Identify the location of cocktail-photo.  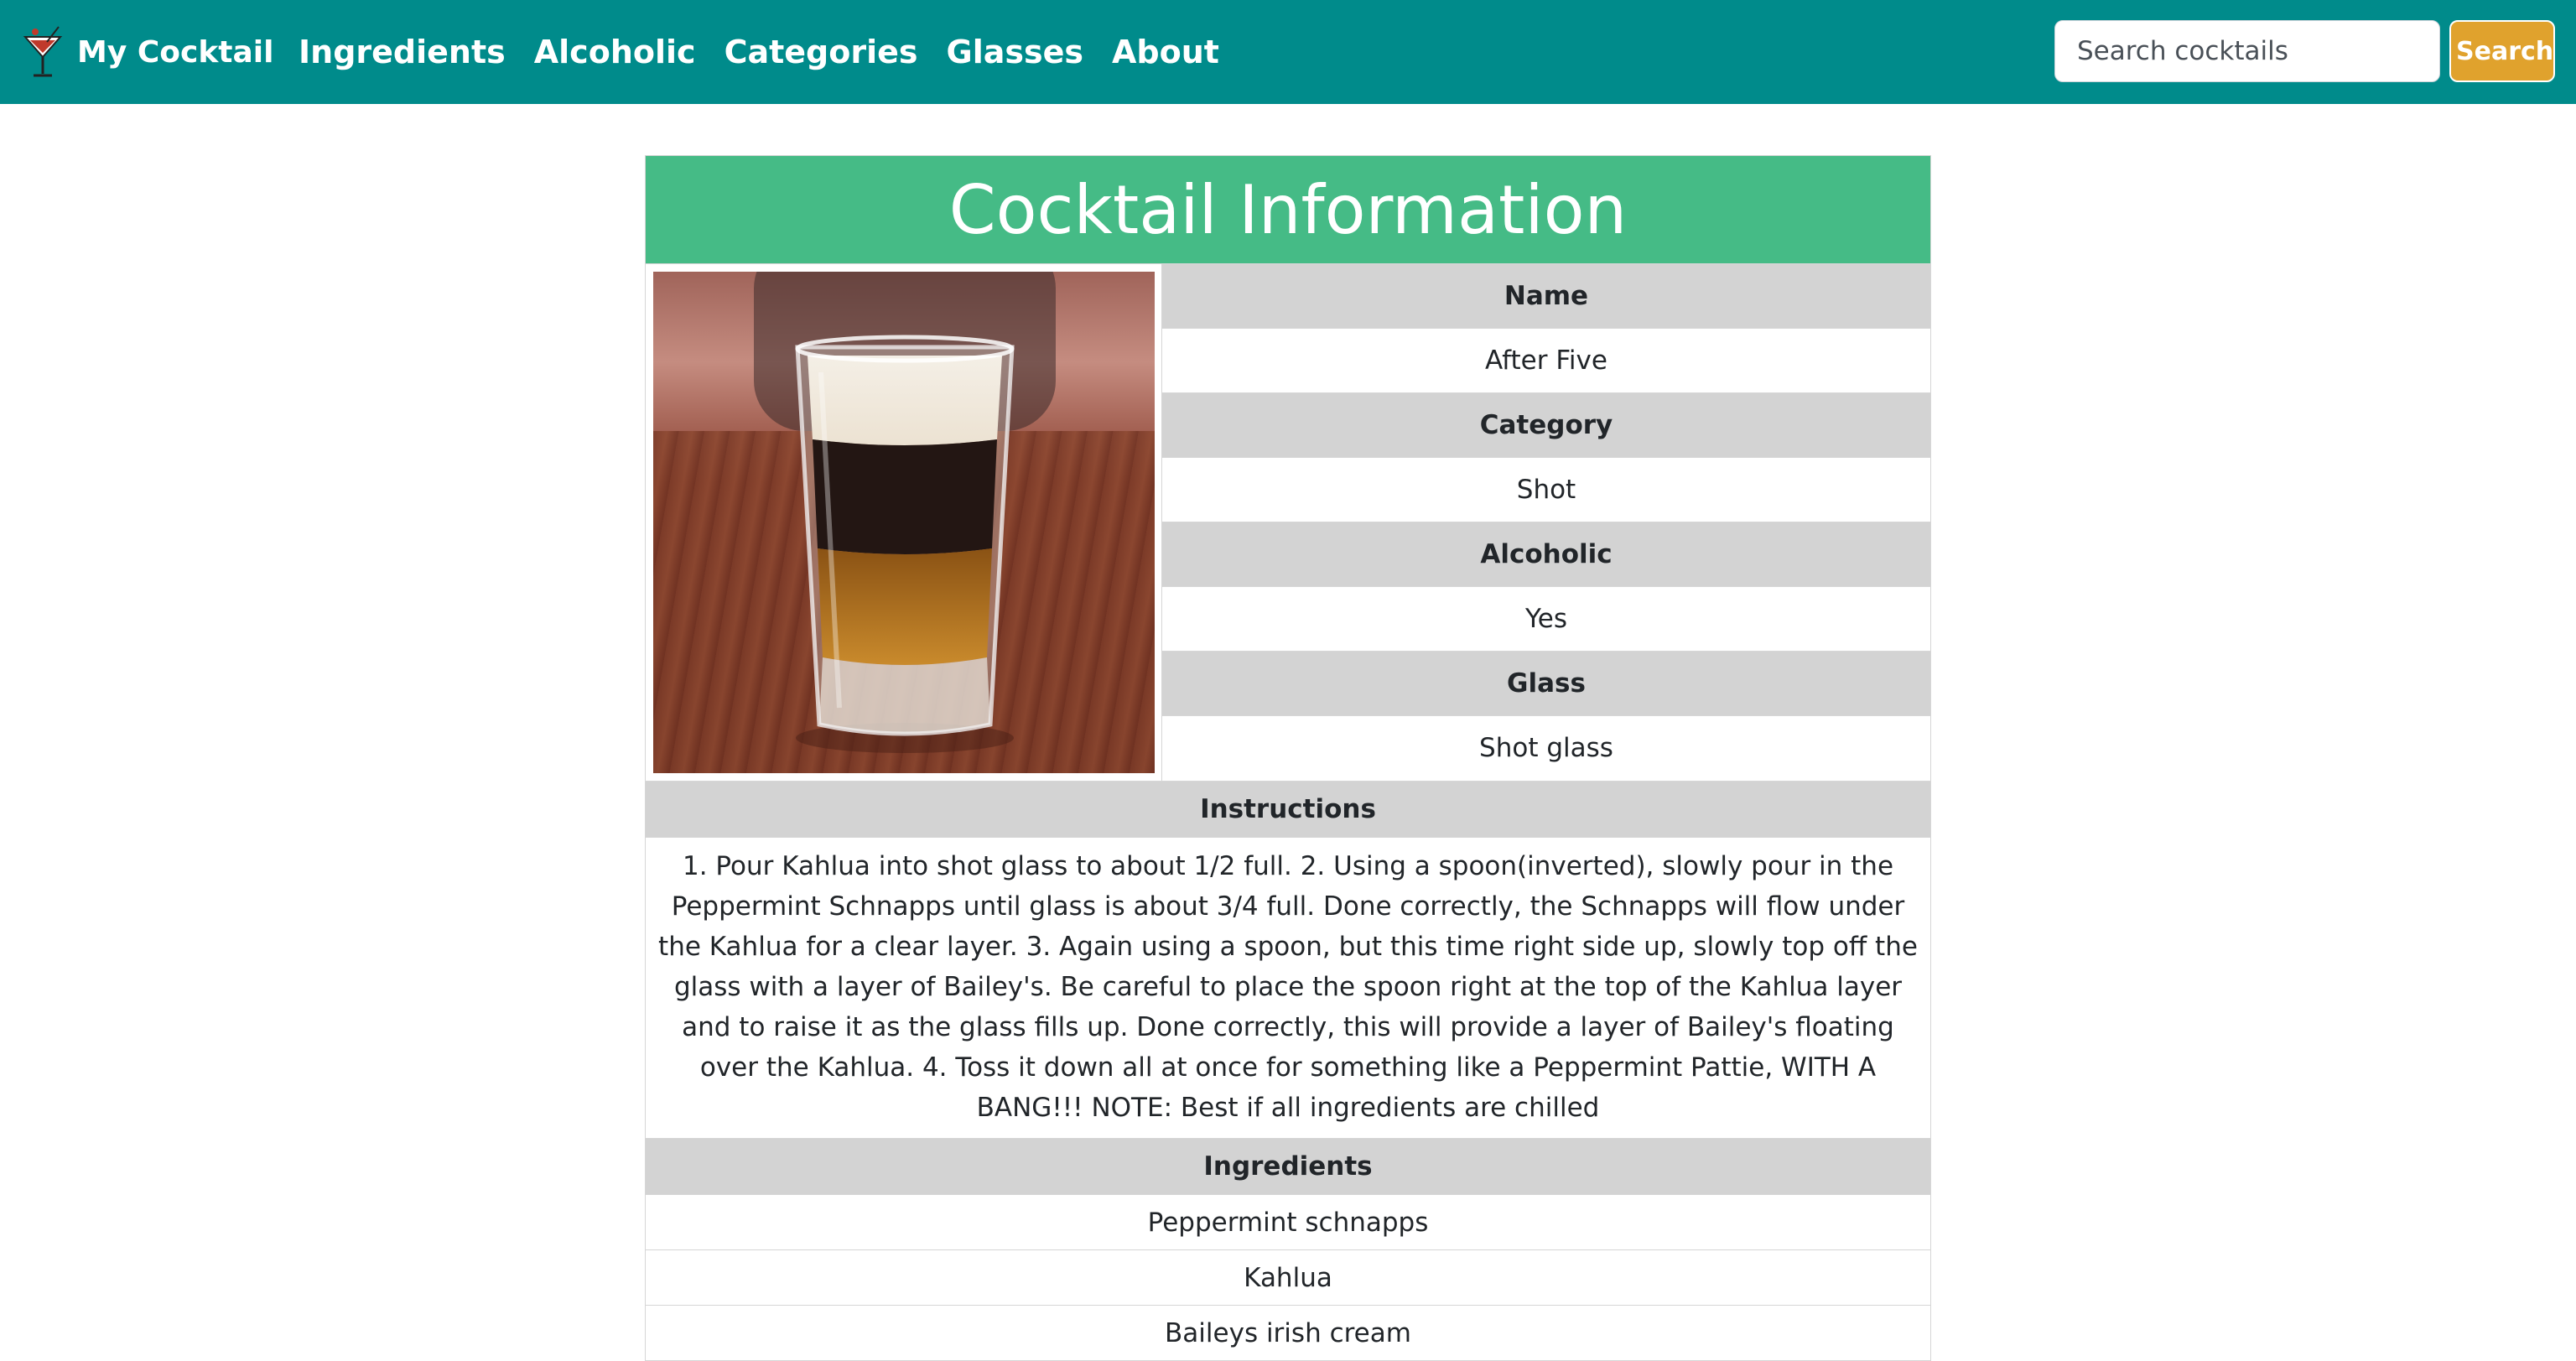
(904, 522).